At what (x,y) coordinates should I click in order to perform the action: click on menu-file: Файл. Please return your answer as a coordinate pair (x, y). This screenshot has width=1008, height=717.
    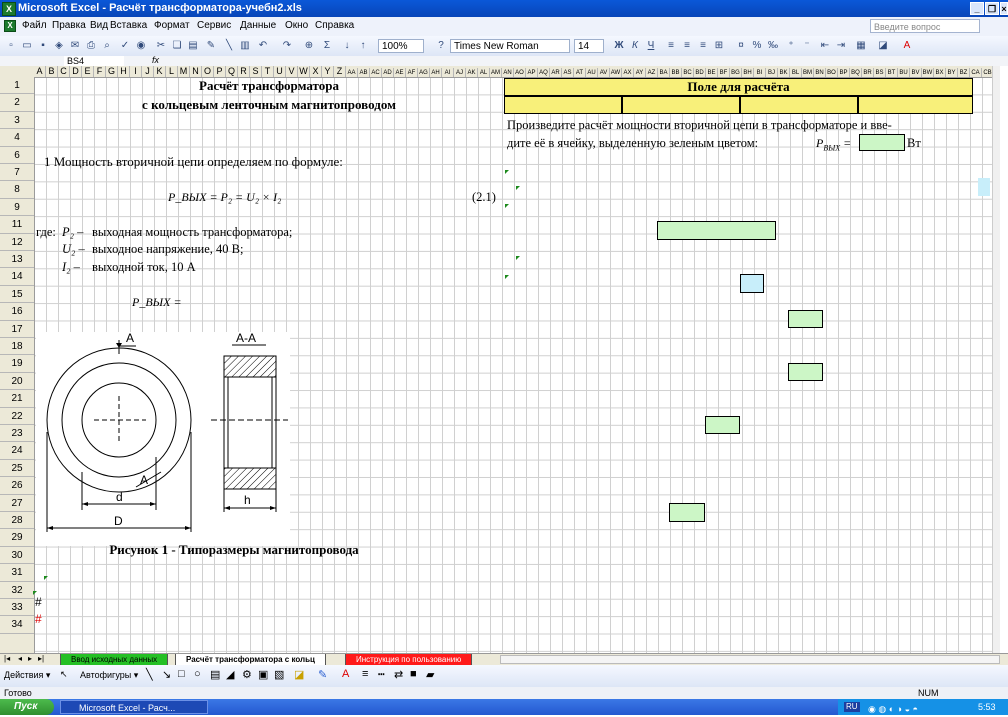
    Looking at the image, I should click on (34, 25).